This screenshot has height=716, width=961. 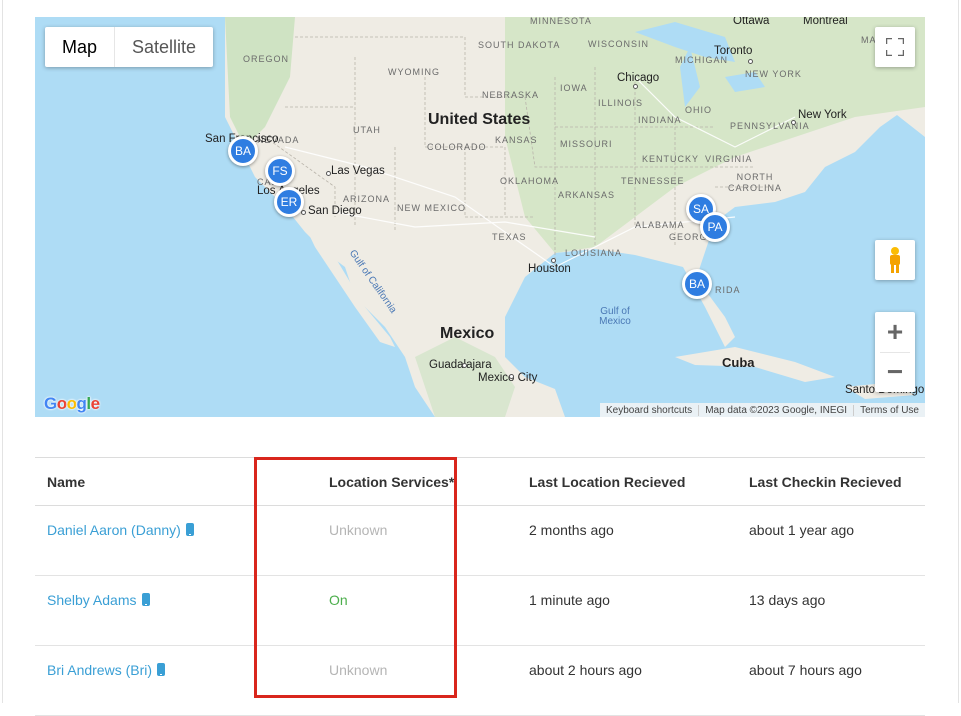 What do you see at coordinates (594, 253) in the screenshot?
I see `map-state-label: LOUISIANA` at bounding box center [594, 253].